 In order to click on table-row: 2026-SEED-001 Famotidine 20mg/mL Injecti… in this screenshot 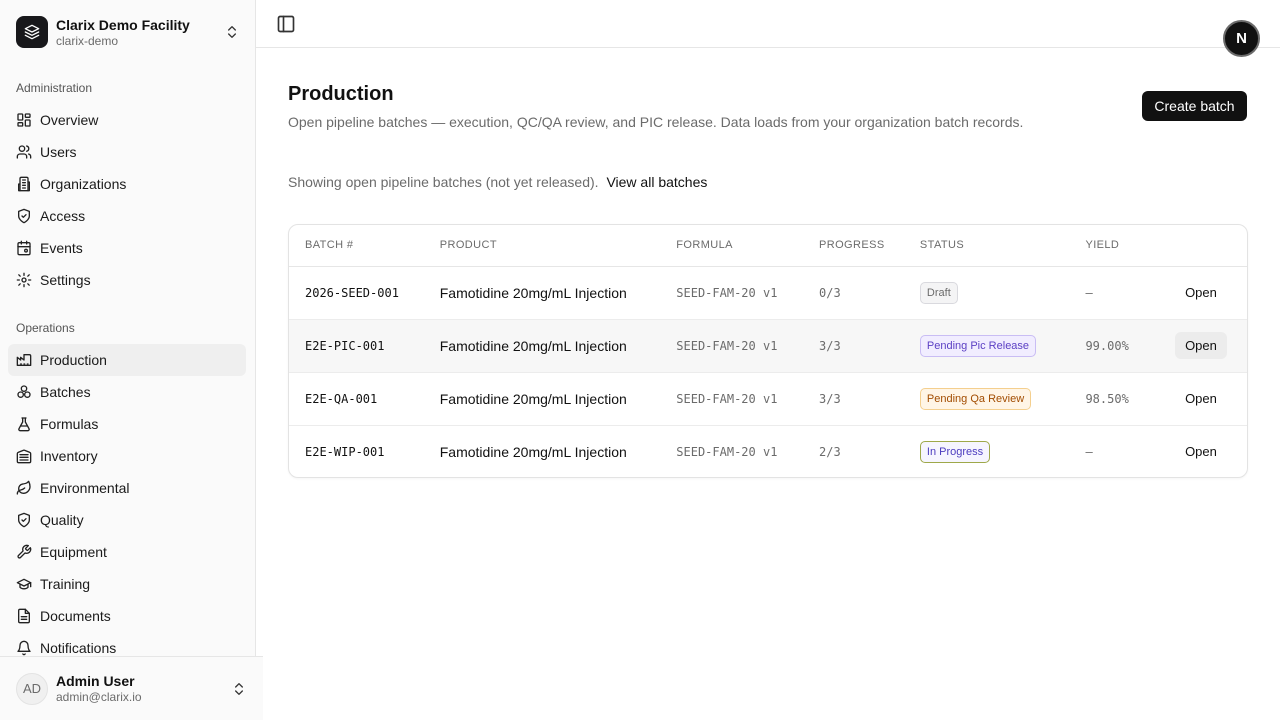, I will do `click(768, 292)`.